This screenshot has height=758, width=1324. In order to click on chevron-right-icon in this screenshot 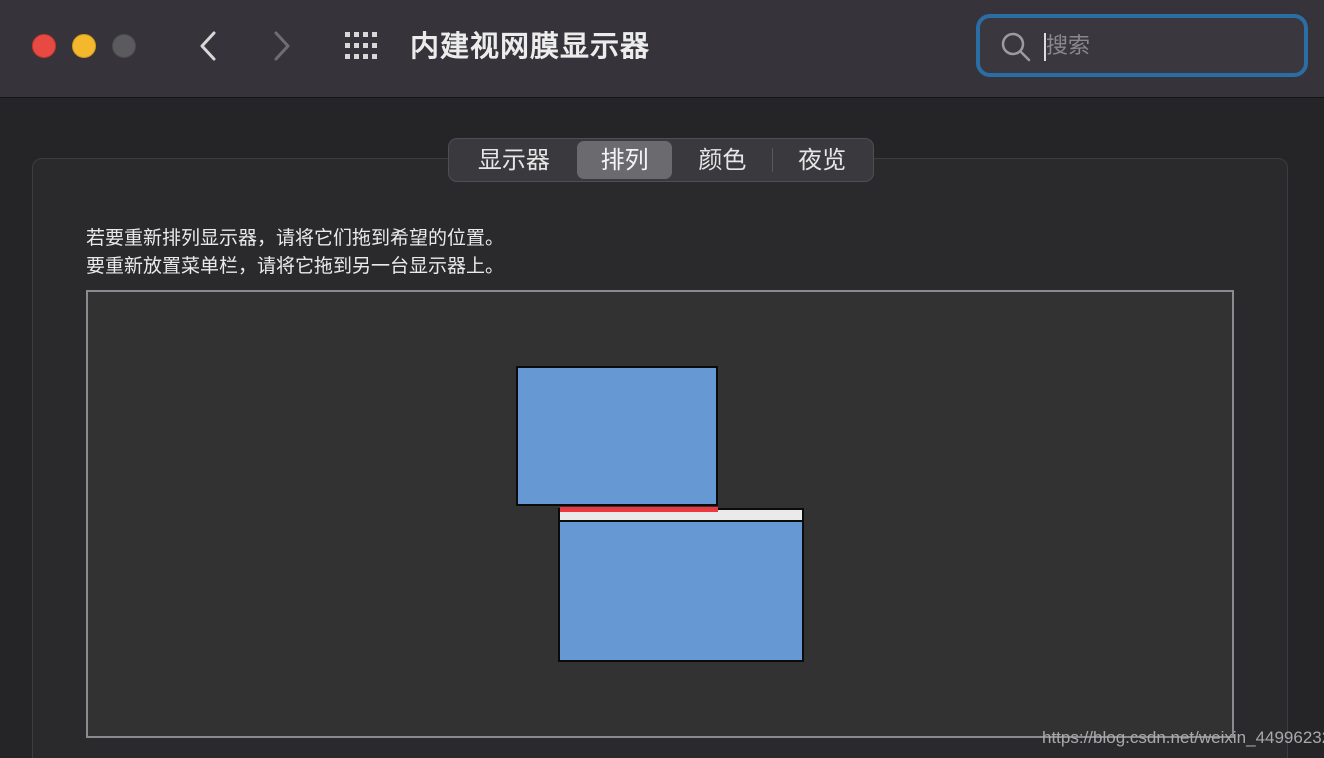, I will do `click(282, 46)`.